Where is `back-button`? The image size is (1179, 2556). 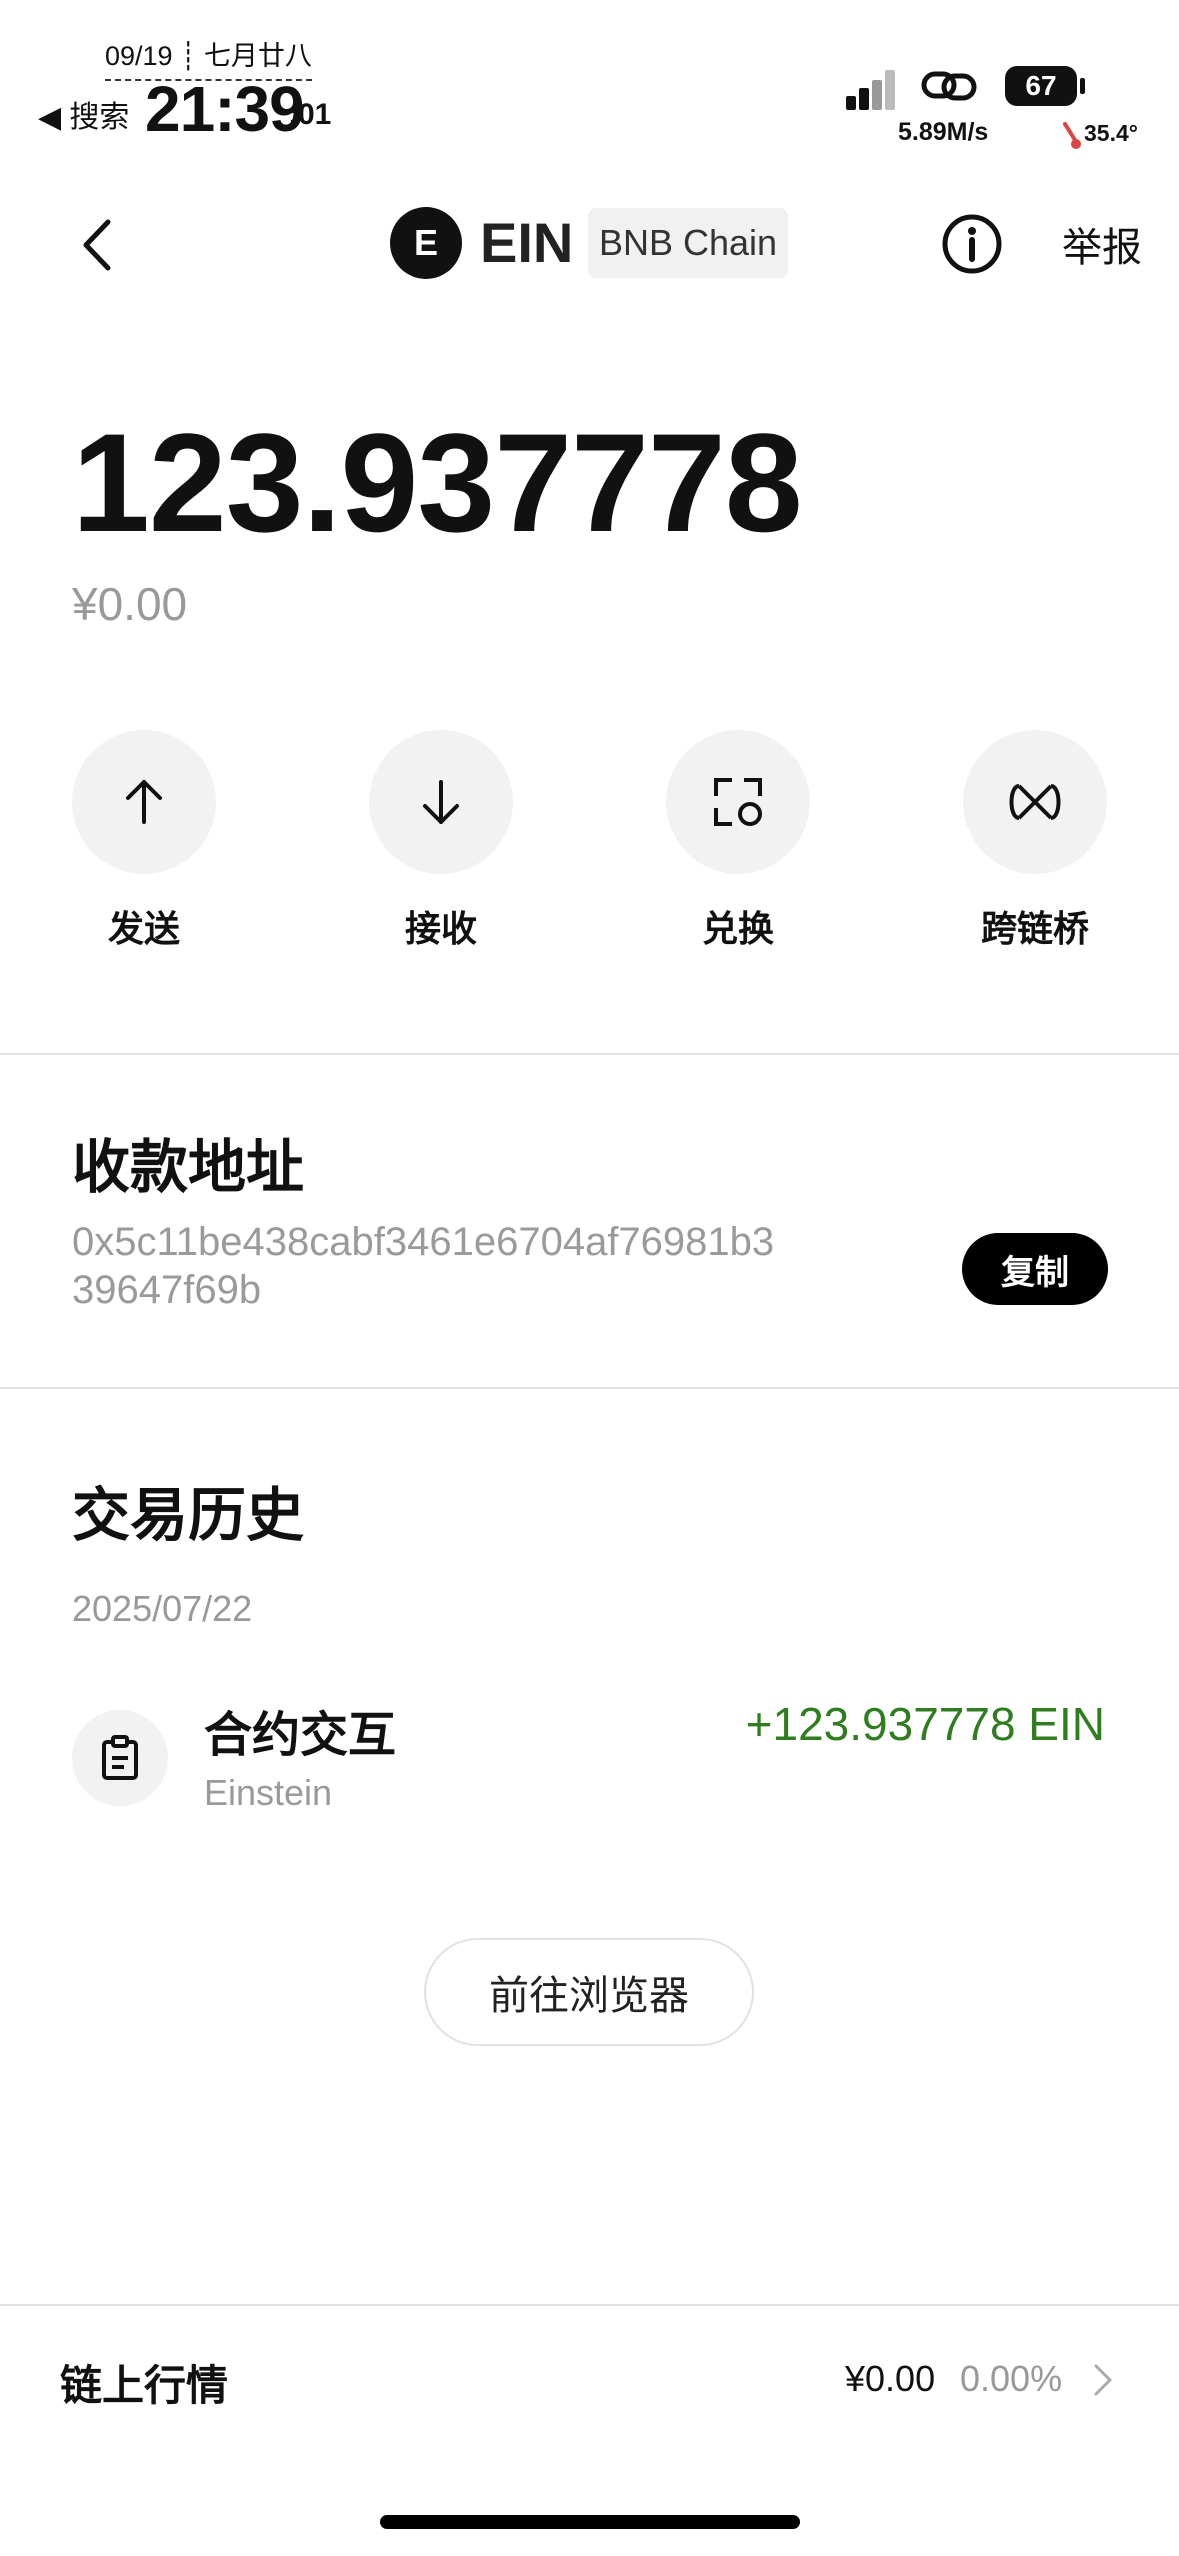
back-button is located at coordinates (100, 245).